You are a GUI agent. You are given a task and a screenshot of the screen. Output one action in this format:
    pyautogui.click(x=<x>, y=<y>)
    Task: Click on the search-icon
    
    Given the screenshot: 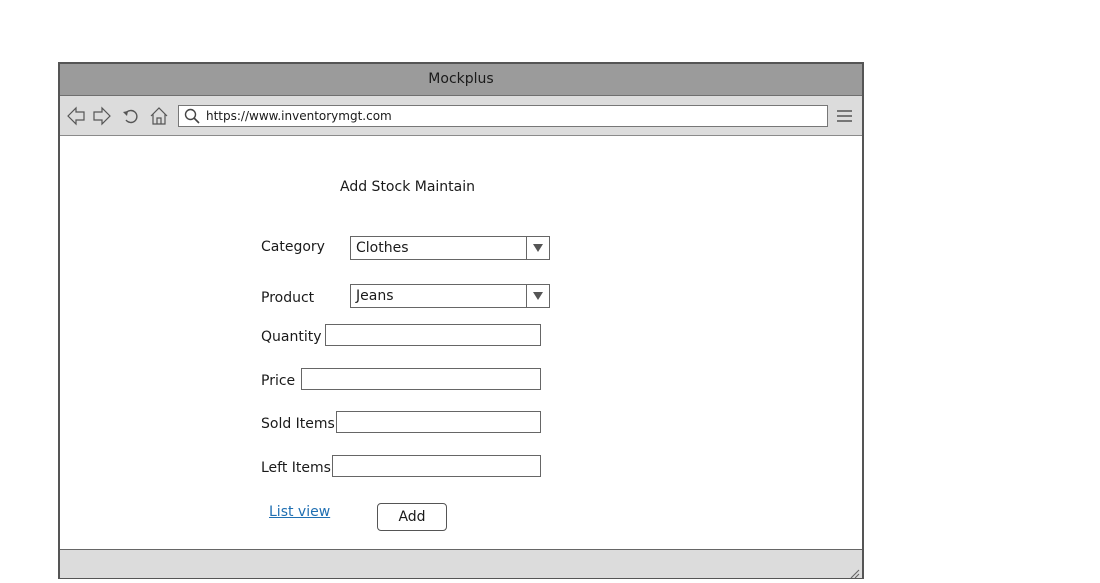 What is the action you would take?
    pyautogui.click(x=192, y=116)
    